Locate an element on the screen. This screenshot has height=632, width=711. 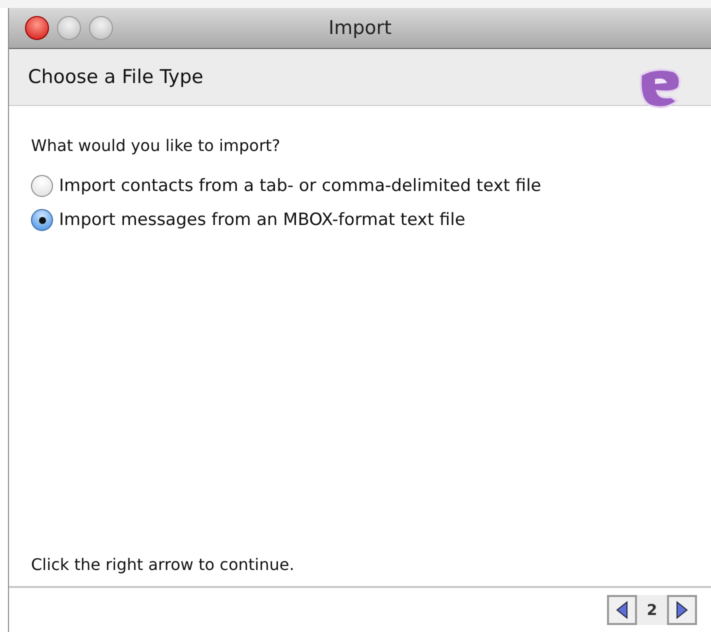
left-triangle-icon is located at coordinates (622, 610).